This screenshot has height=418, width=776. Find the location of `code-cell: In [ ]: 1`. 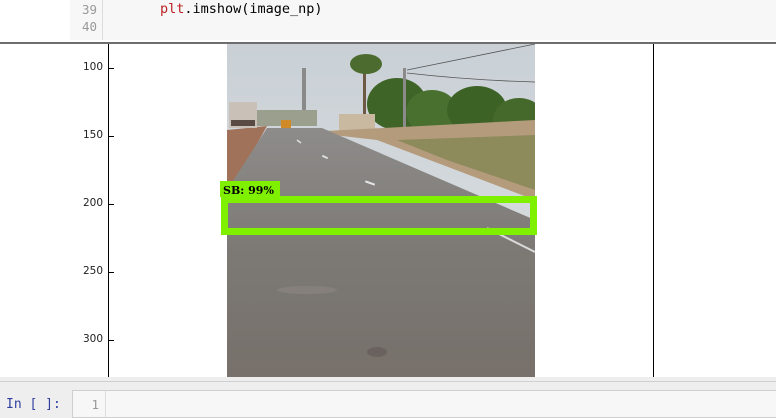

code-cell: In [ ]: 1 is located at coordinates (388, 399).